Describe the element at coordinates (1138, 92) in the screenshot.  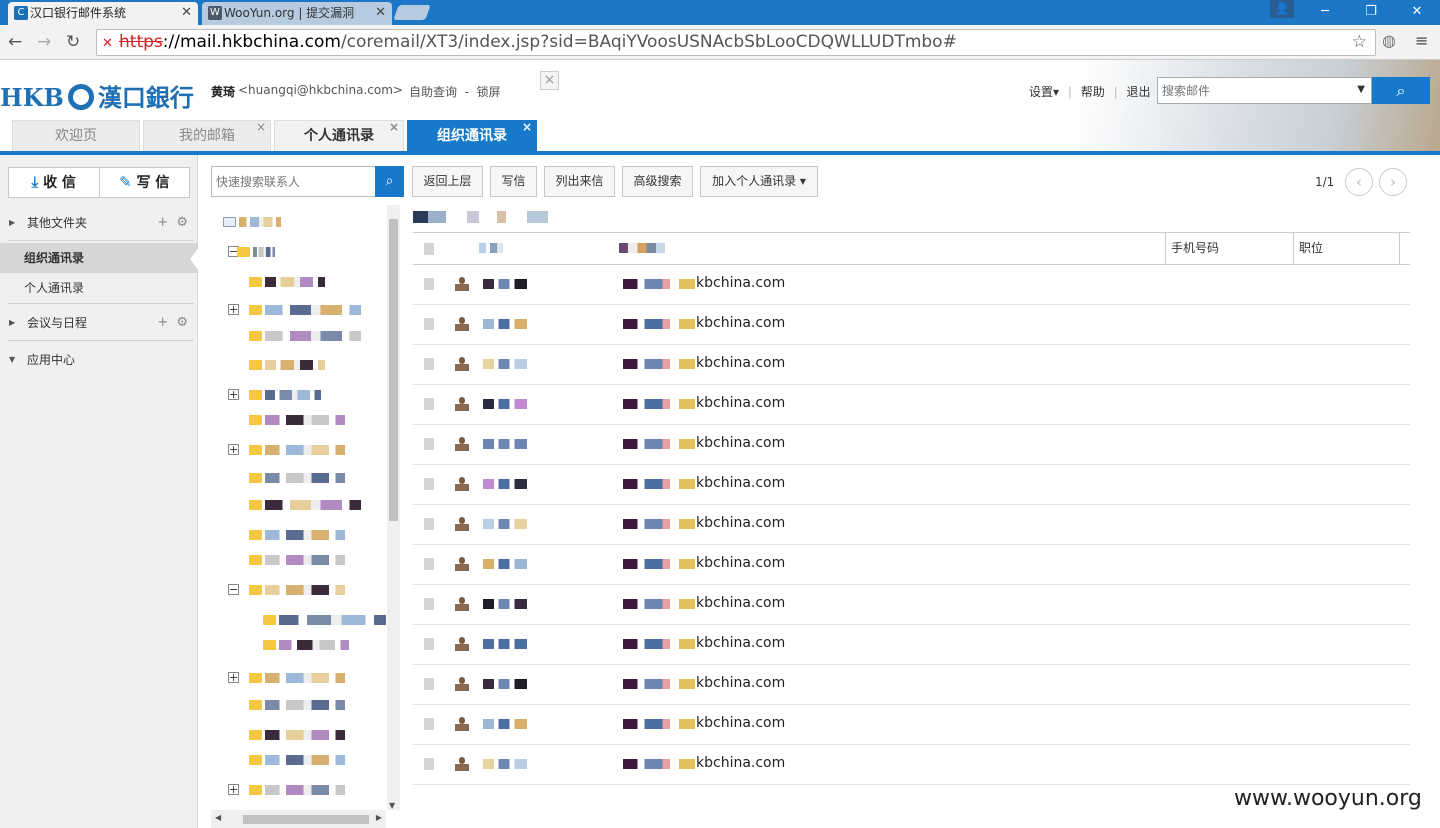
I see `logout-link: 退出` at that location.